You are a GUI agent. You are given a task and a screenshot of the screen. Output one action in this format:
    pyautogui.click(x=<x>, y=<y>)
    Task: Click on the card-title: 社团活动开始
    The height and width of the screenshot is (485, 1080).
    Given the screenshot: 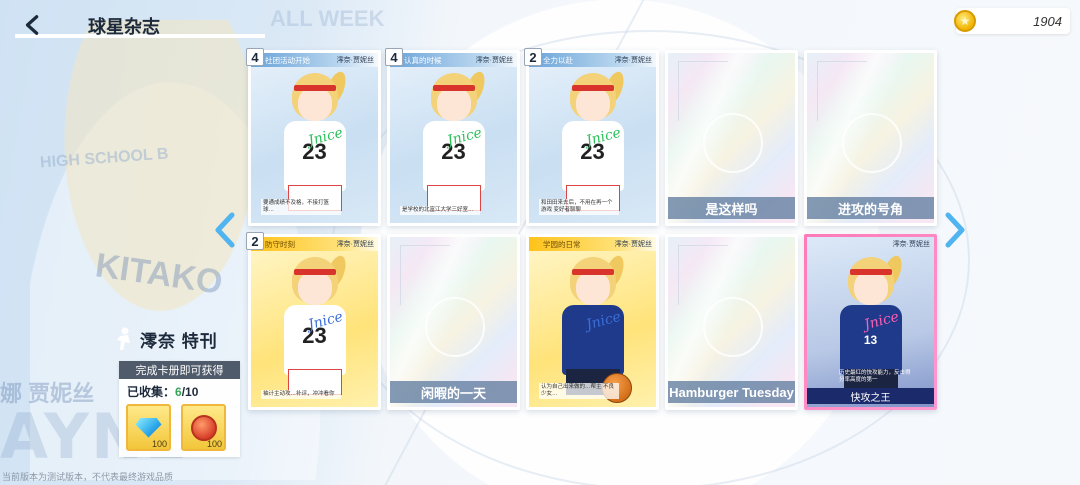 What is the action you would take?
    pyautogui.click(x=287, y=60)
    